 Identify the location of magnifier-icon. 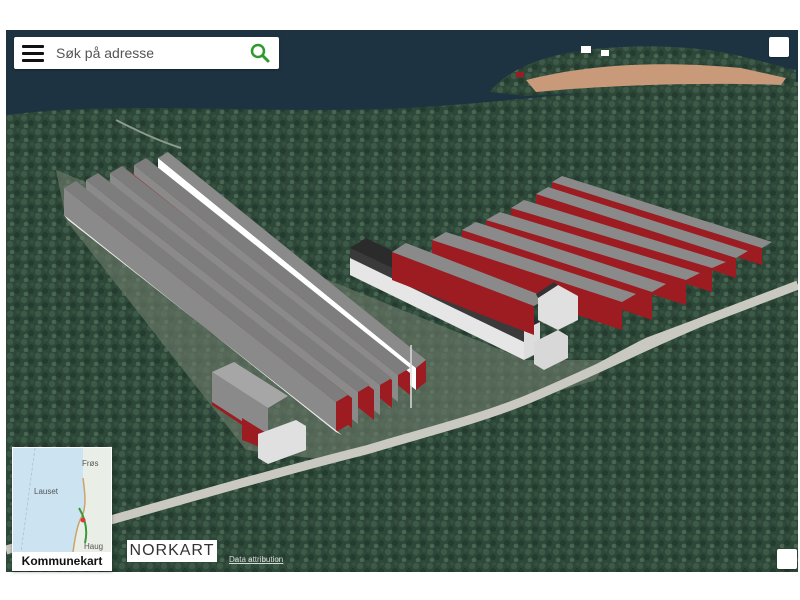
(260, 53).